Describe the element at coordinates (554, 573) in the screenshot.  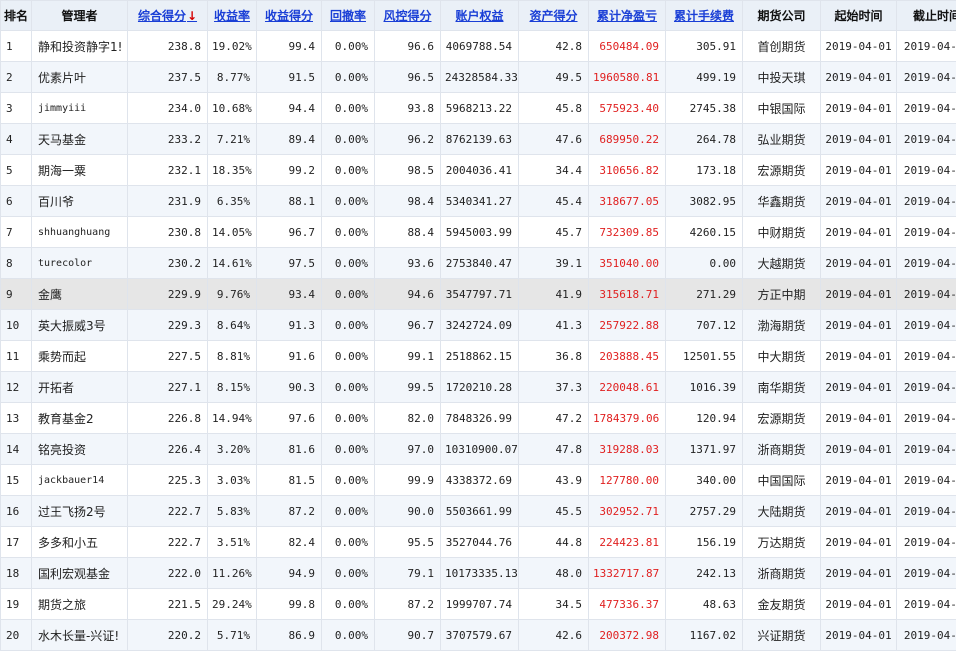
I see `cell-asset-score: 48.0` at that location.